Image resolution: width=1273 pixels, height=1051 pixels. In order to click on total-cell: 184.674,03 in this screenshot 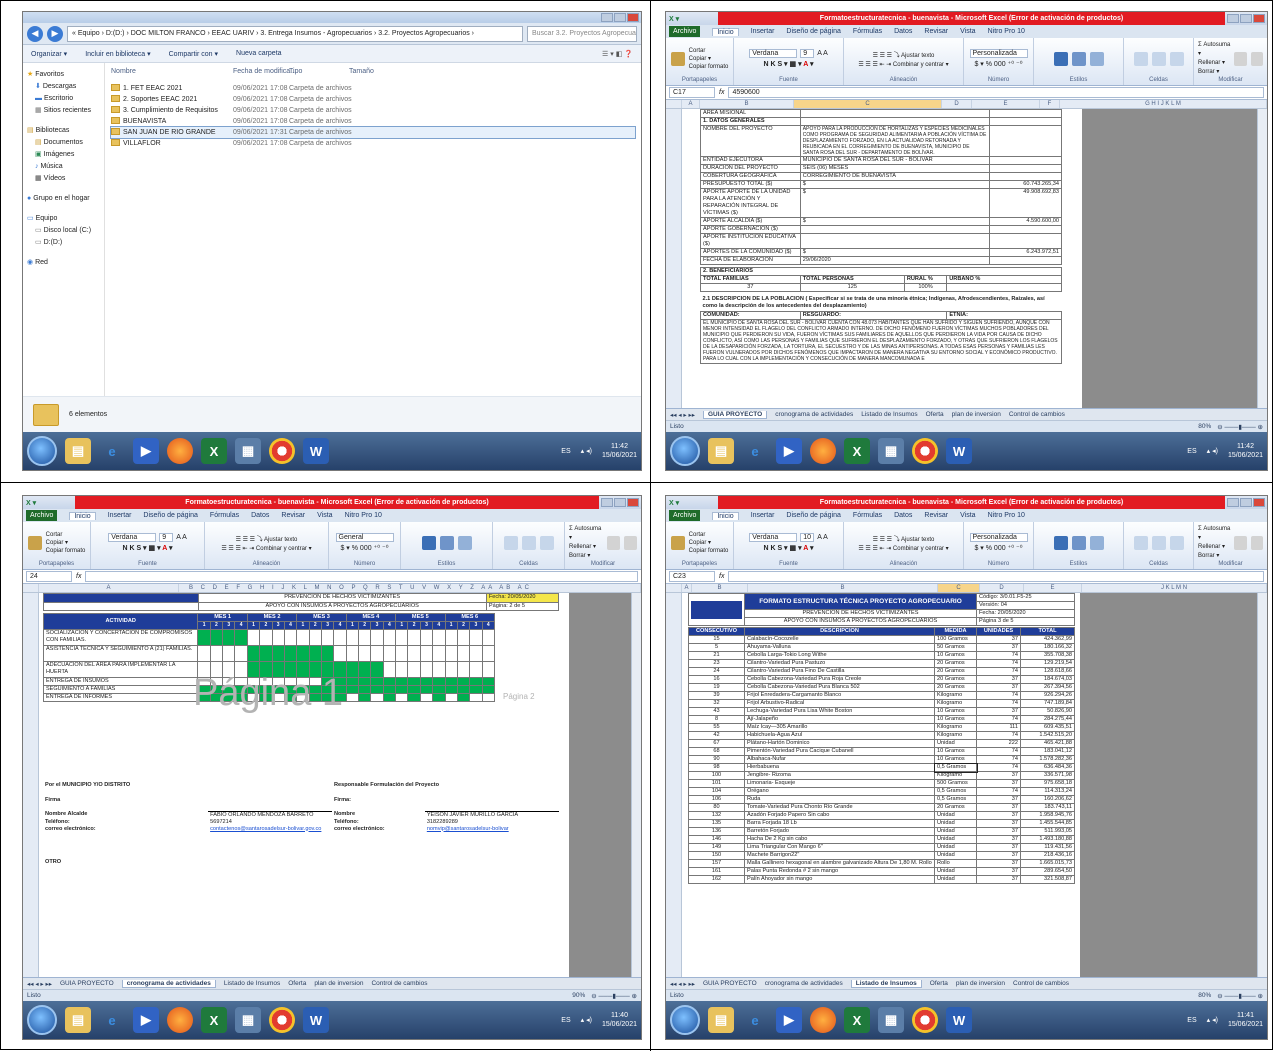, I will do `click(1047, 679)`.